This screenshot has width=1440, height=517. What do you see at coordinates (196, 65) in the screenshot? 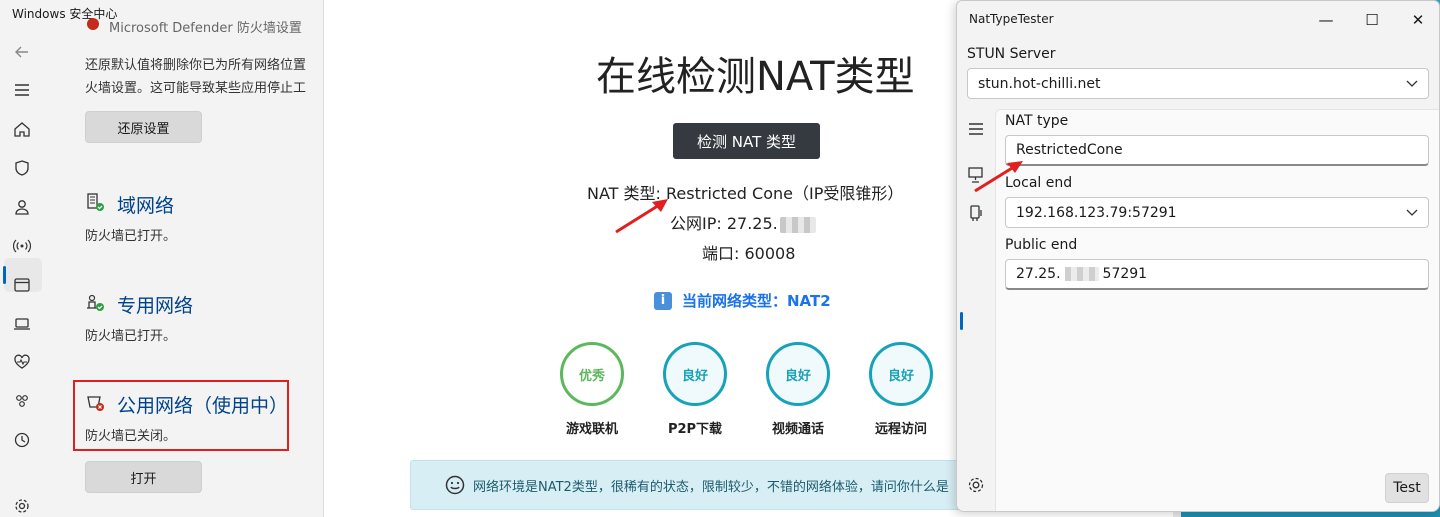
I see `restore-description-line1: 还原默认值将删除你已为所有网络位置` at bounding box center [196, 65].